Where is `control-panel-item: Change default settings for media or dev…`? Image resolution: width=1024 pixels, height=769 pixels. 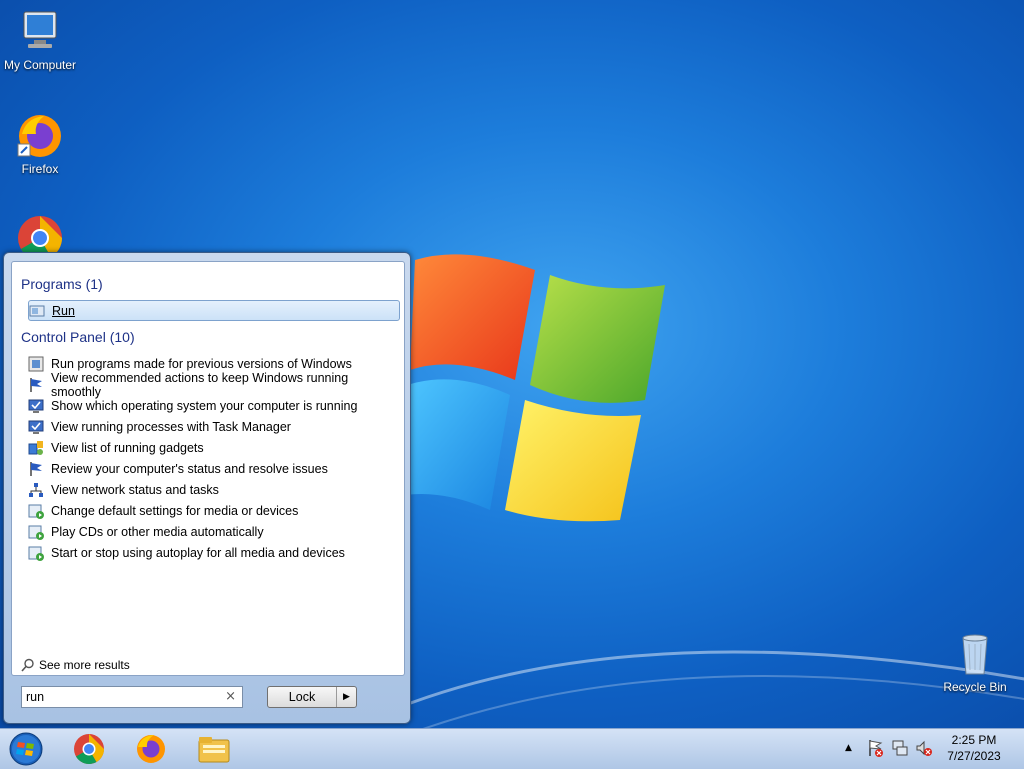
control-panel-item: Change default settings for media or dev… is located at coordinates (213, 511).